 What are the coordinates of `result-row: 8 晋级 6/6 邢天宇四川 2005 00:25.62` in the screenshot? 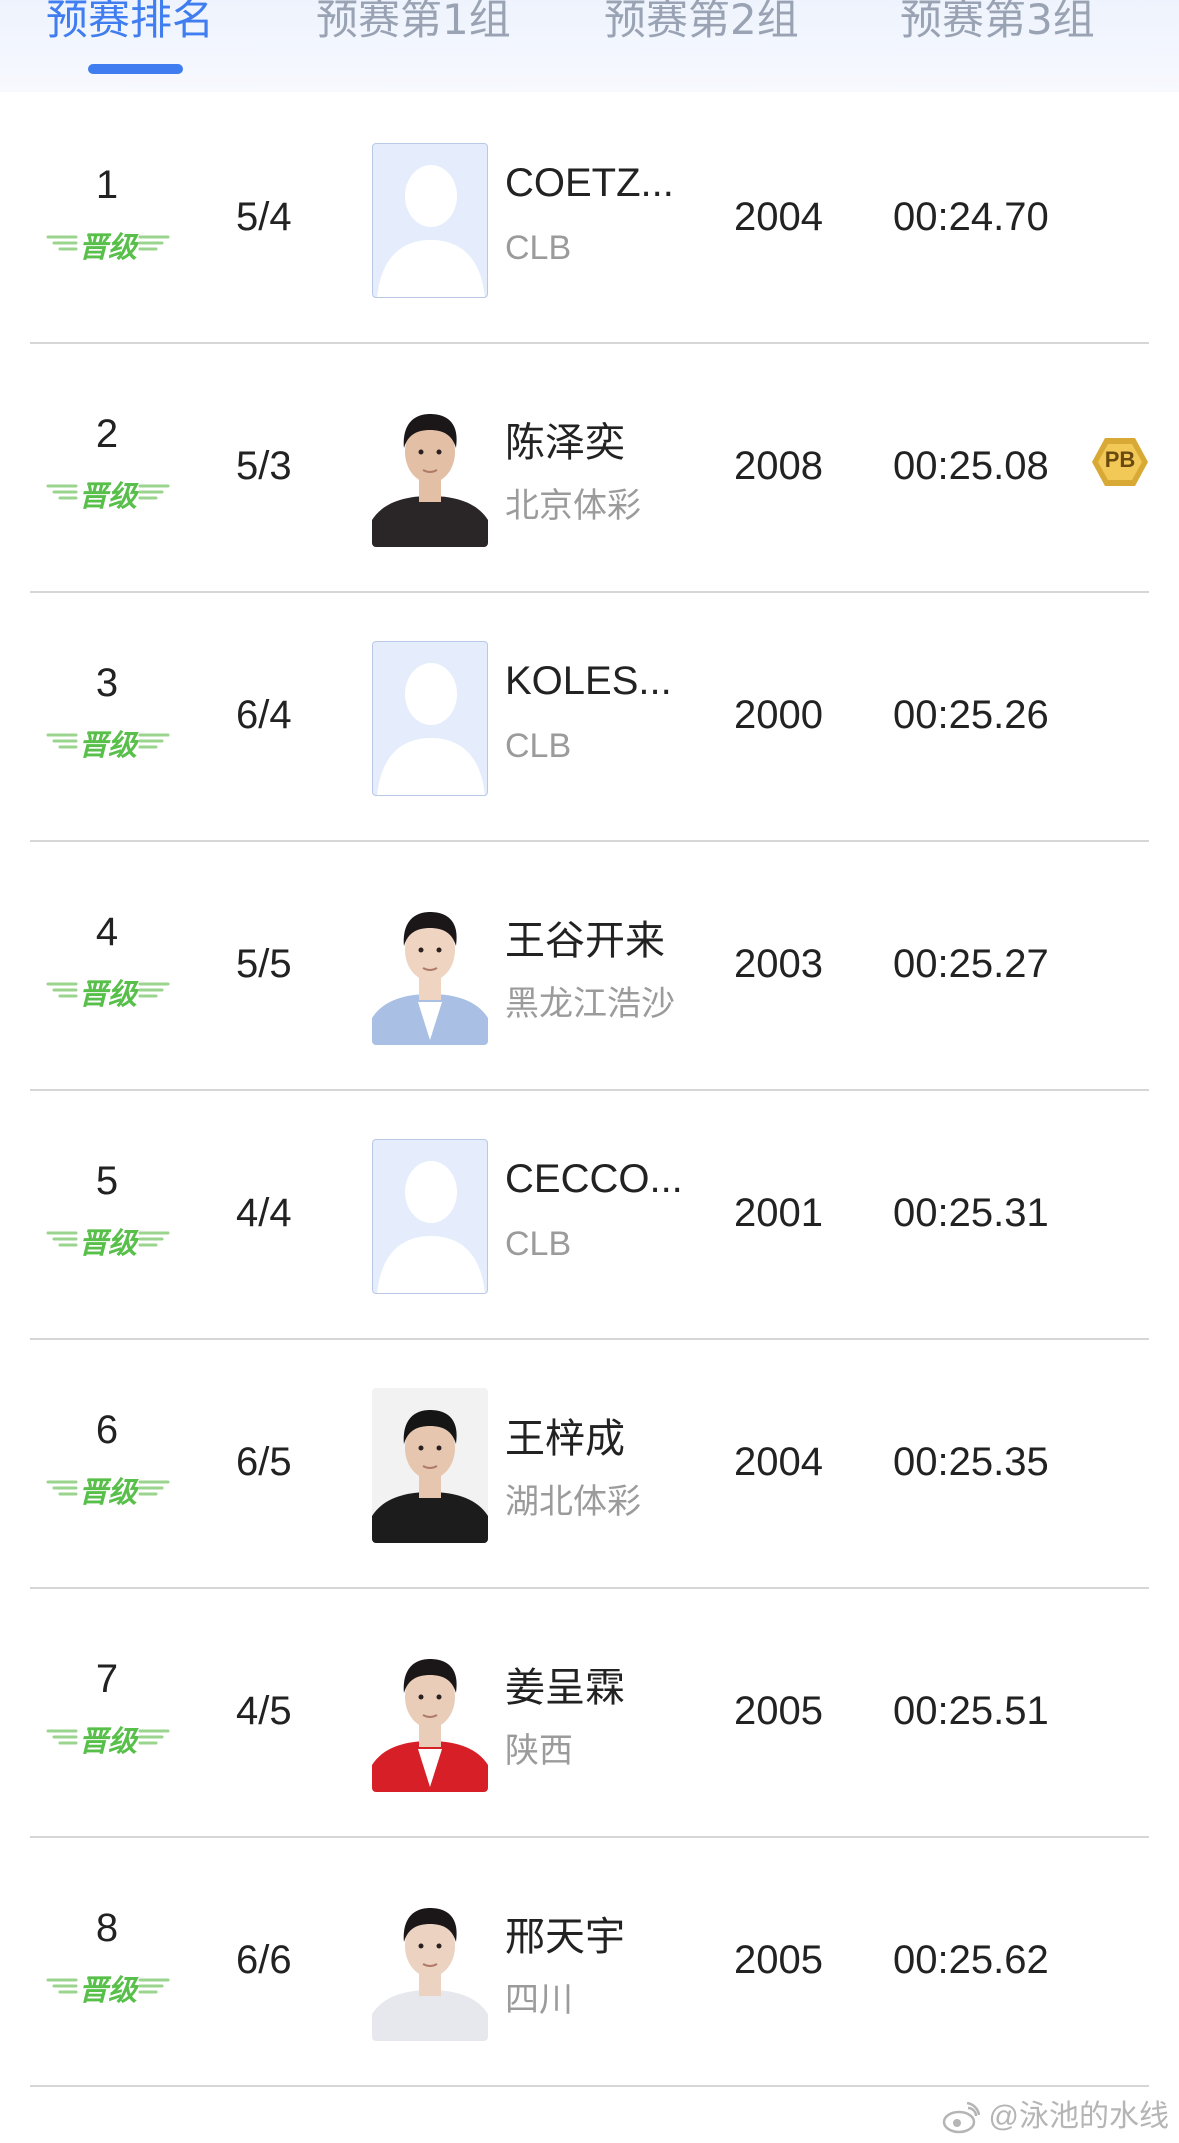 It's located at (589, 1962).